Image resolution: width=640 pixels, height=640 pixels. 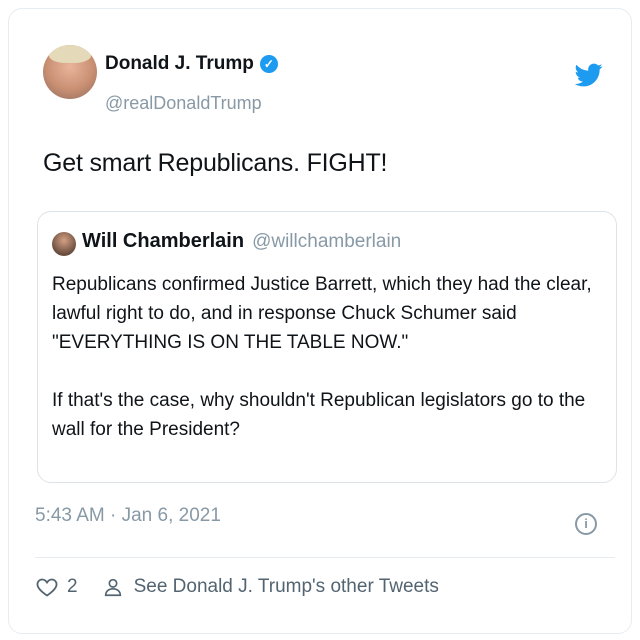 I want to click on divider, so click(x=325, y=557).